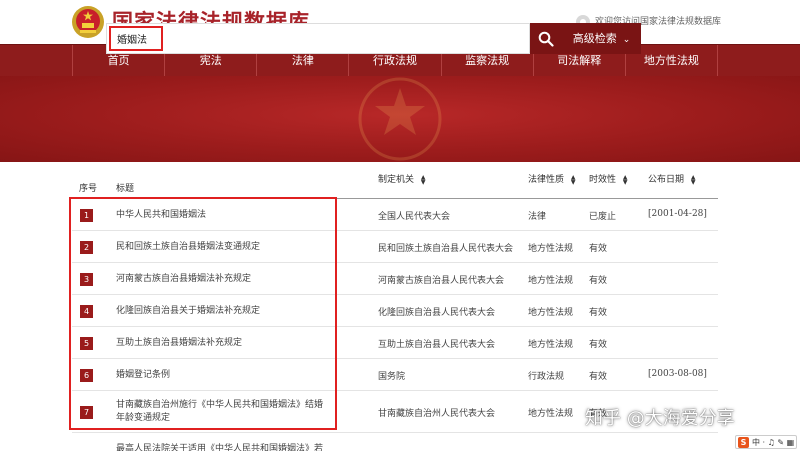 The height and width of the screenshot is (451, 800). What do you see at coordinates (221, 447) in the screenshot?
I see `row-title-link: 最高人民法院关于适用《中华人民共和国婚姻法》若干问` at bounding box center [221, 447].